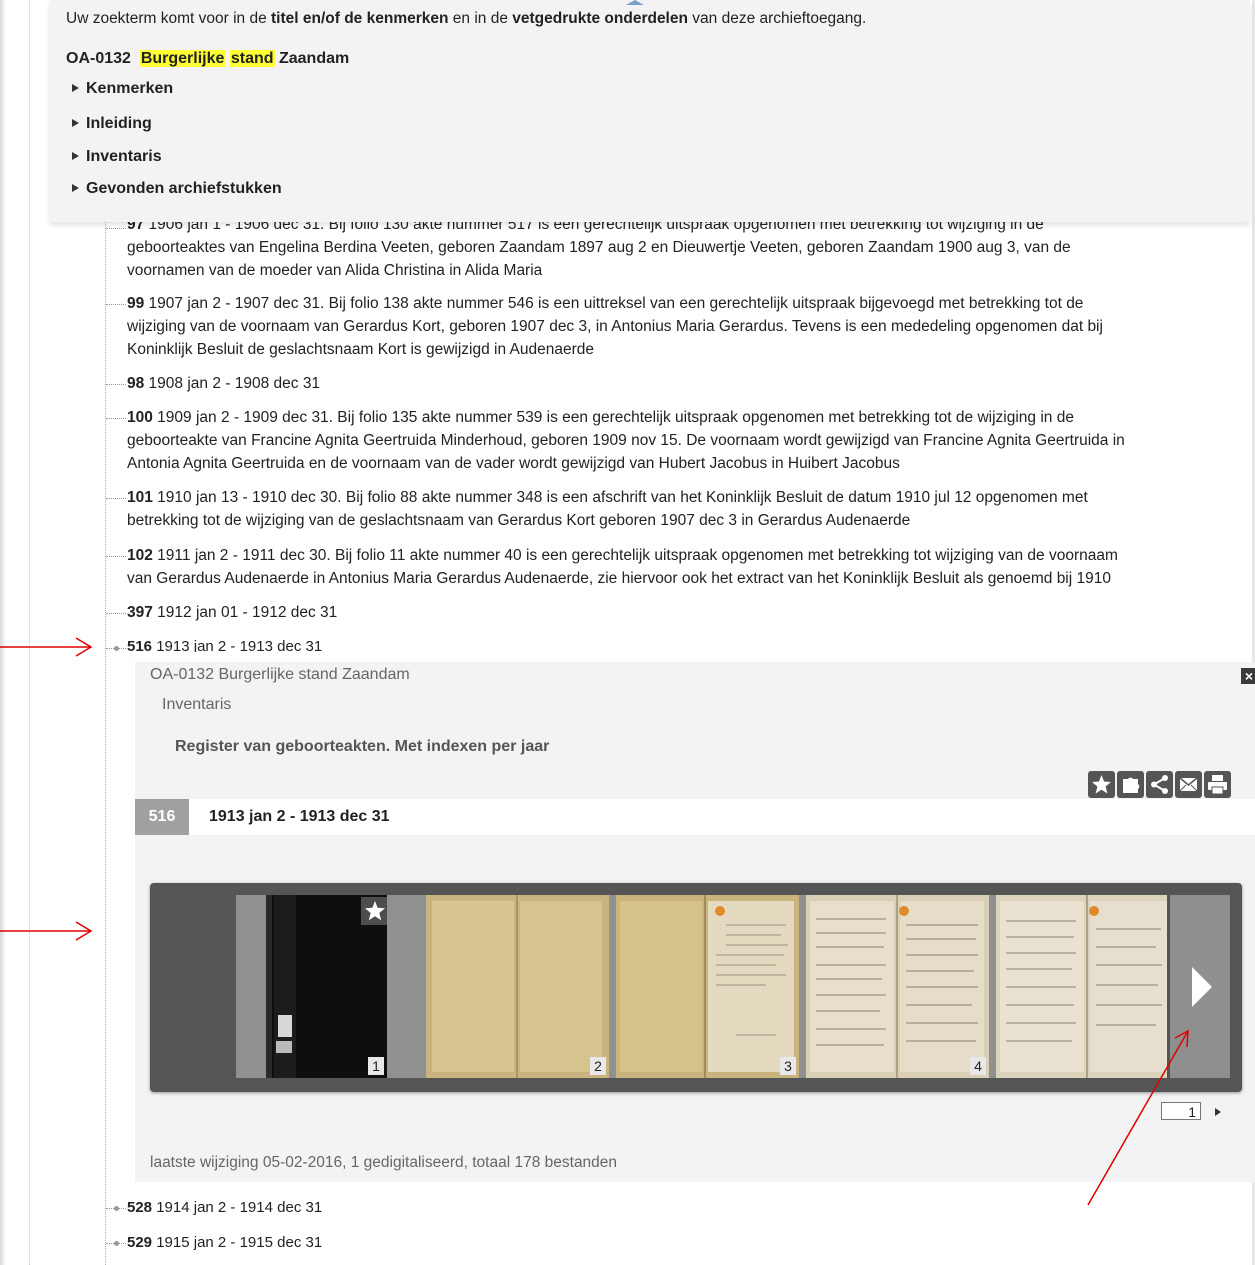 The width and height of the screenshot is (1255, 1265). I want to click on archive-title: OA-0132 Burgerlijke stand Zaandam, so click(208, 58).